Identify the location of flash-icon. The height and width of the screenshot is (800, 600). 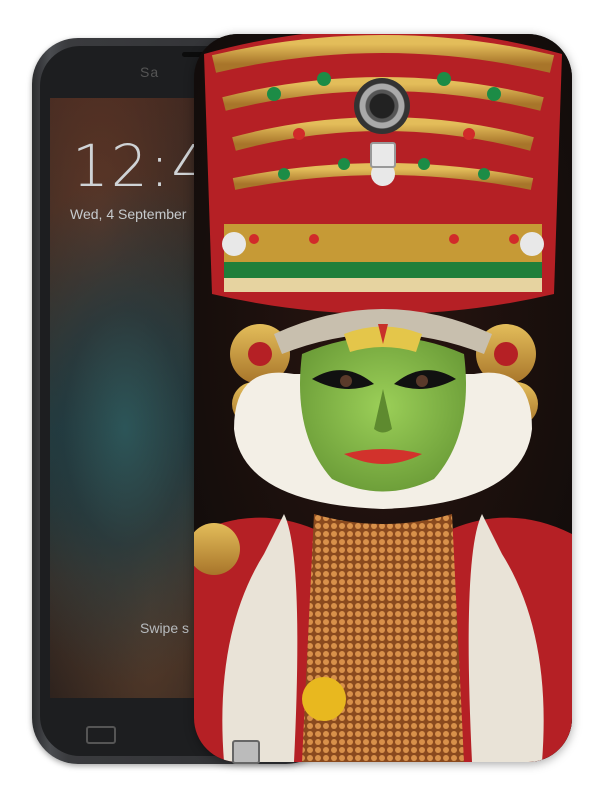
(383, 155).